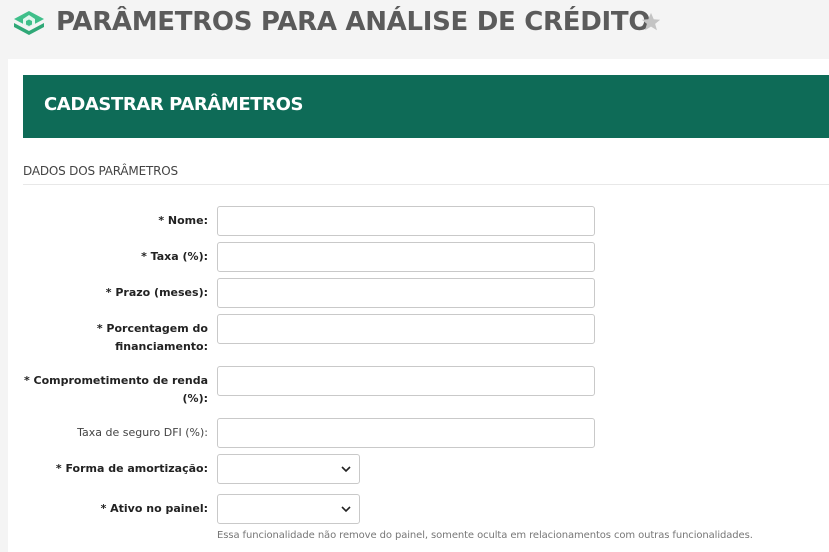 The image size is (829, 552). Describe the element at coordinates (174, 256) in the screenshot. I see `taxa-label: * Taxa (%):` at that location.